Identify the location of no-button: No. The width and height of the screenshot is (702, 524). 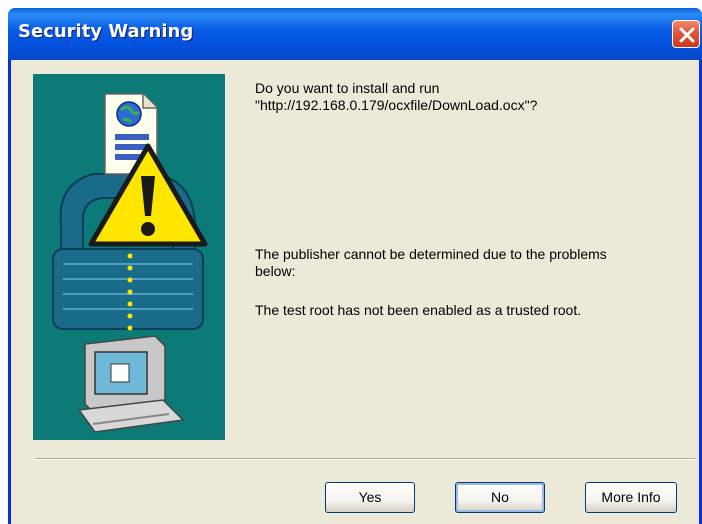
(500, 497).